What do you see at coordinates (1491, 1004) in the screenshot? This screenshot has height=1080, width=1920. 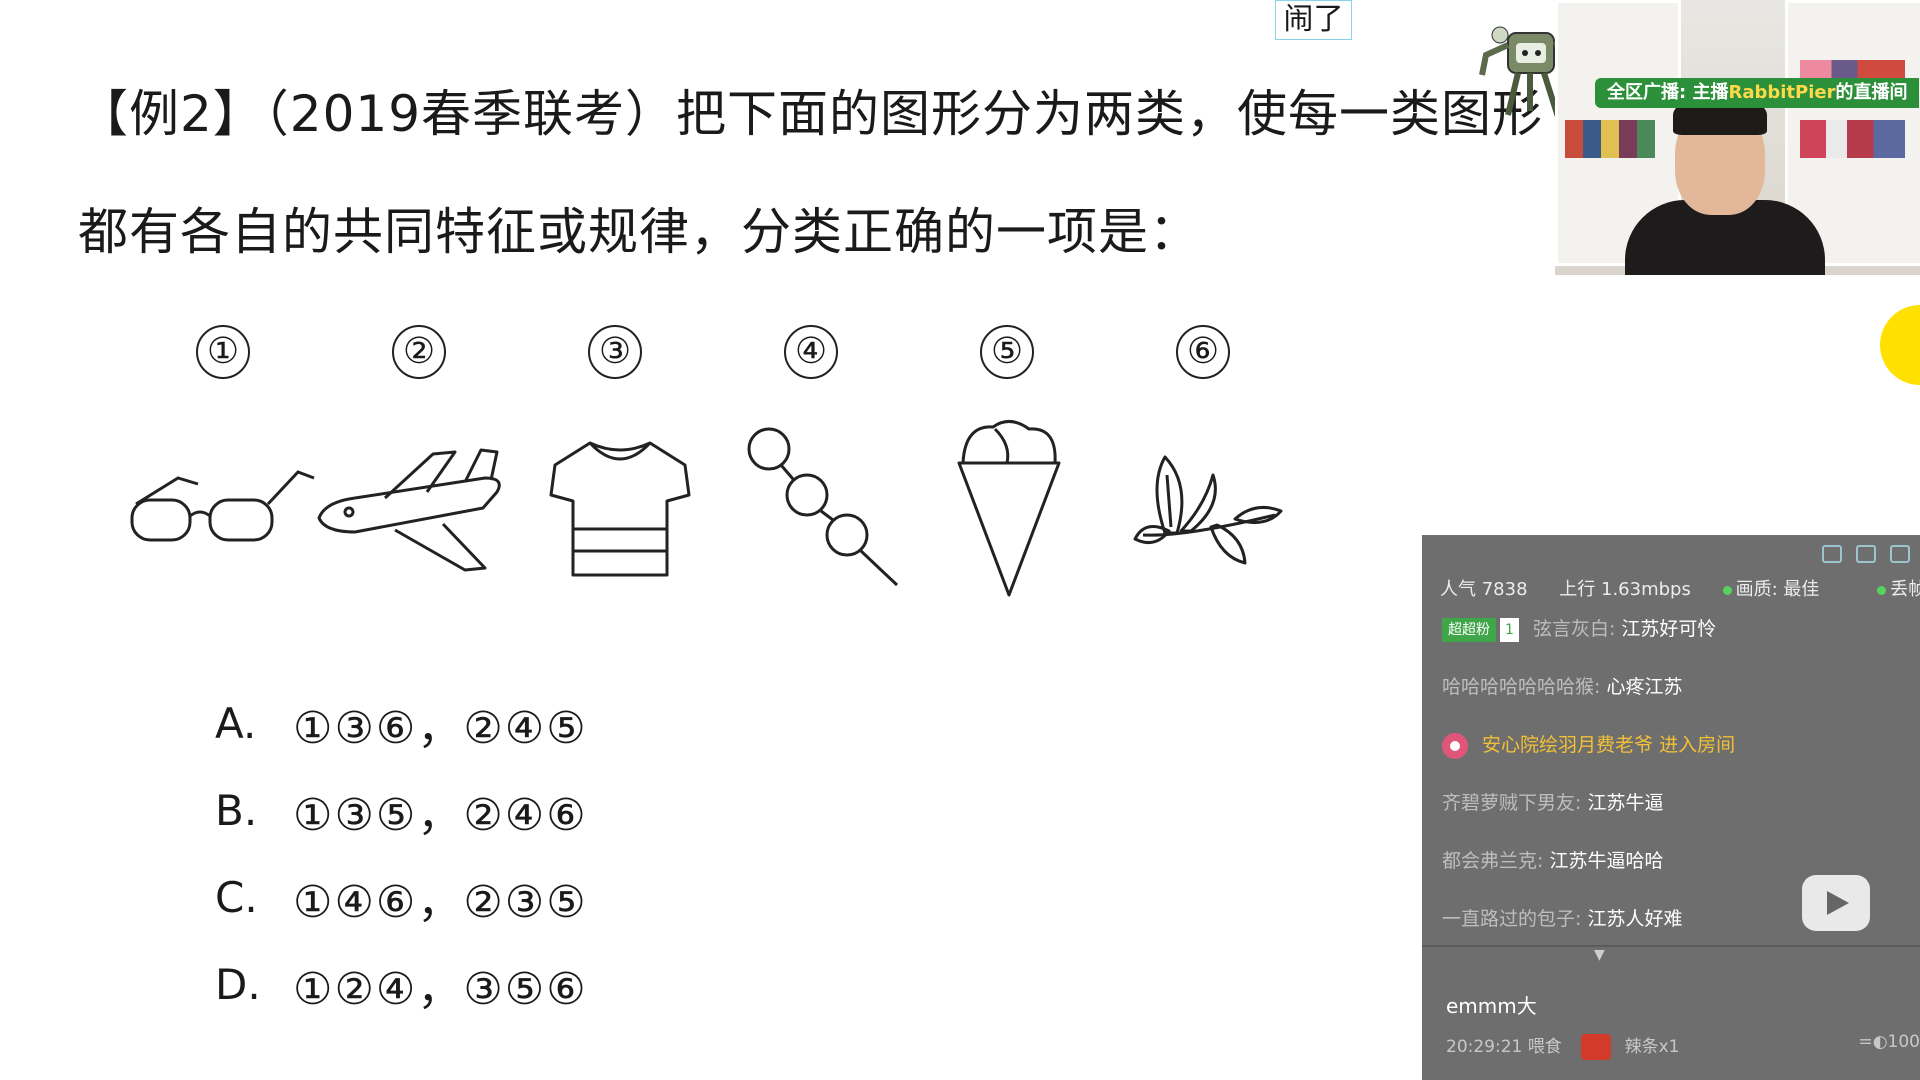 I see `chat-input: emmm大` at bounding box center [1491, 1004].